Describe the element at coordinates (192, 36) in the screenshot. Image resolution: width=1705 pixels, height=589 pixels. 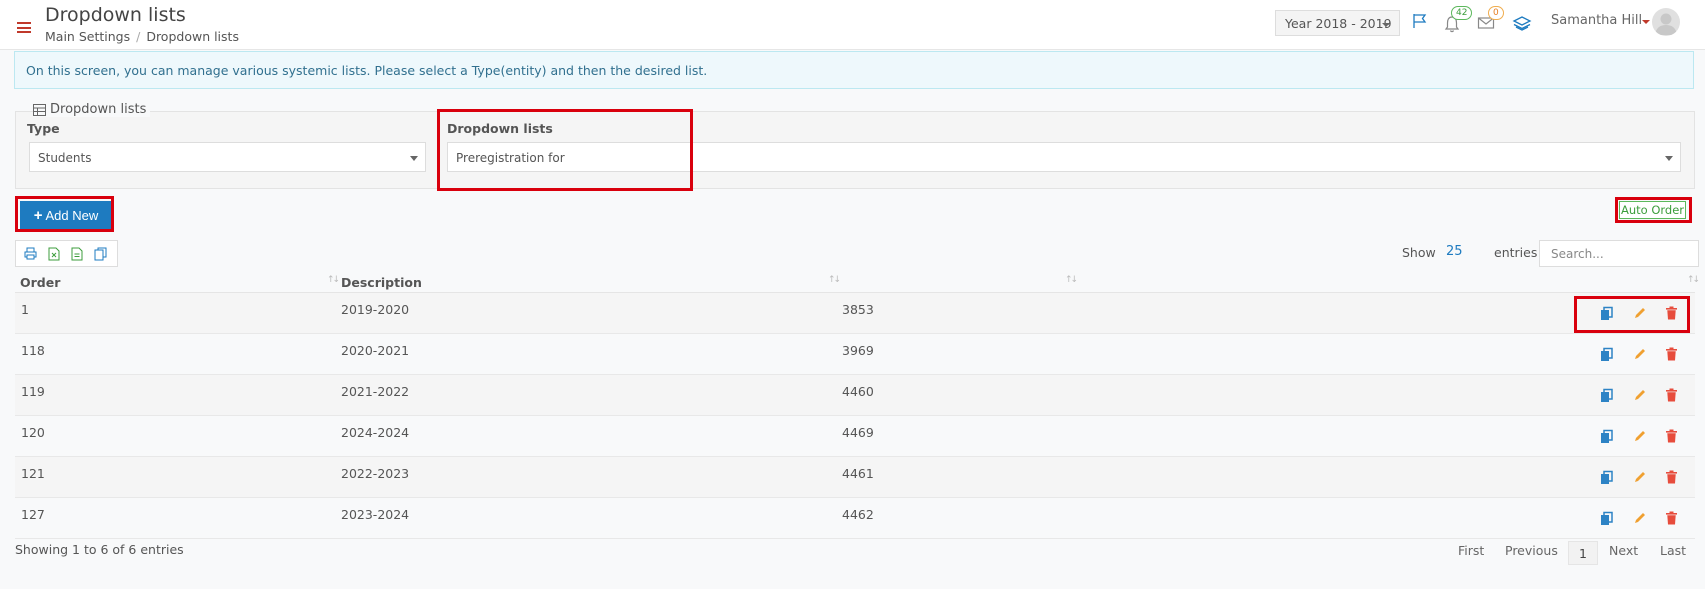
I see `breadcrumb-current: Dropdown lists` at that location.